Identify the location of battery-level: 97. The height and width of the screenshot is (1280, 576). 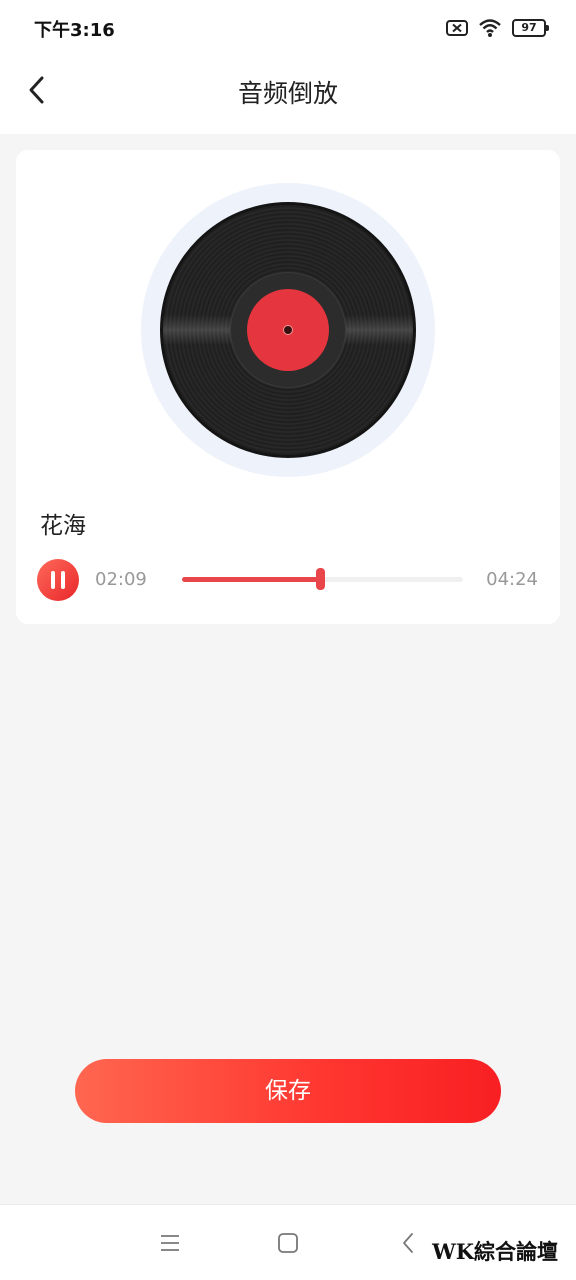
(529, 27).